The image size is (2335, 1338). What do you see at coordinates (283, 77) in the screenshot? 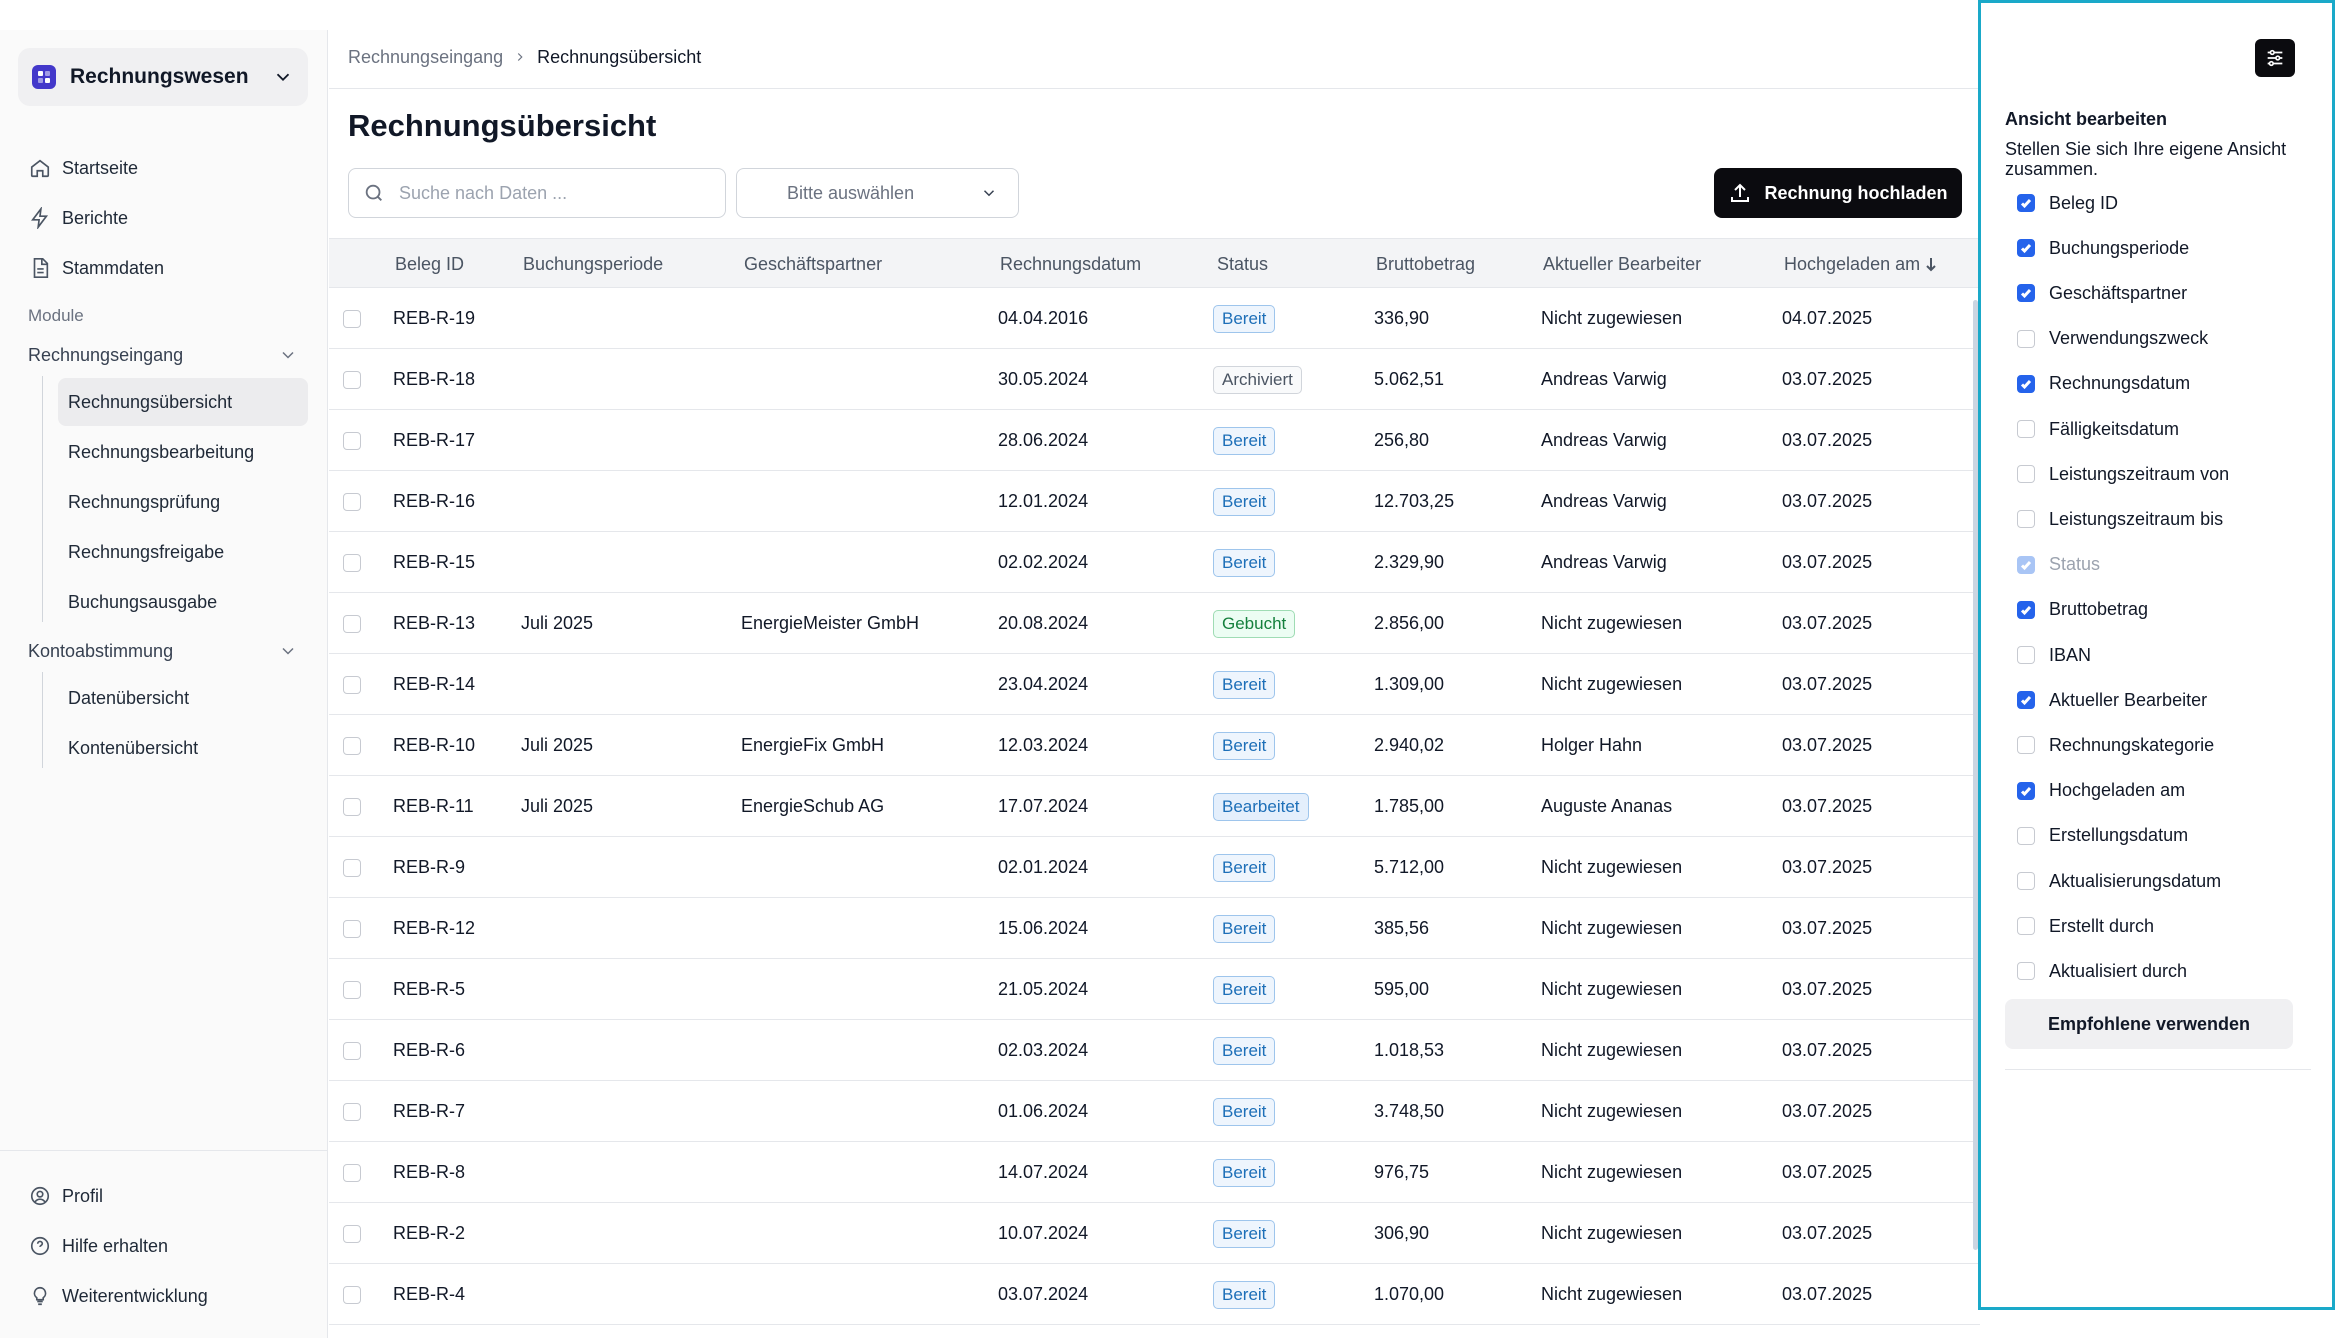
I see `chevron-down-icon` at bounding box center [283, 77].